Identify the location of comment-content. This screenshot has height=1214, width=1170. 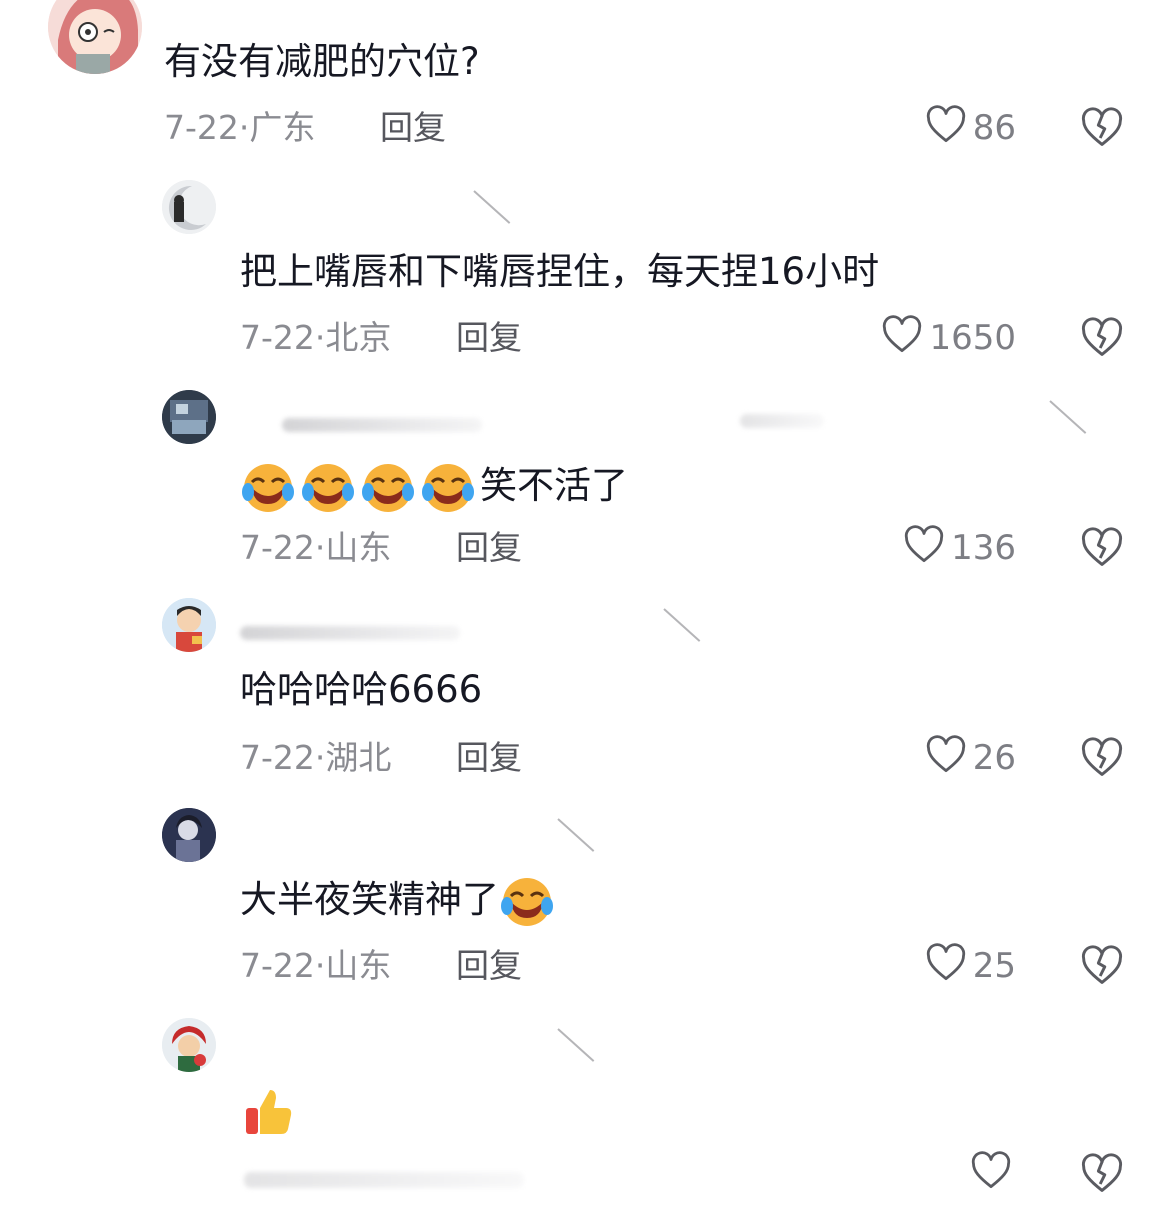
(270, 1112).